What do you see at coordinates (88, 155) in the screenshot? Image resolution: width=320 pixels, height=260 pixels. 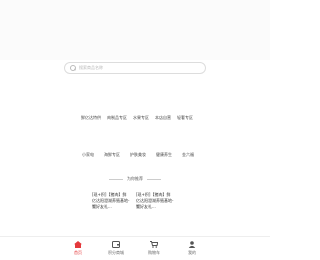 I see `category-item: 小家电` at bounding box center [88, 155].